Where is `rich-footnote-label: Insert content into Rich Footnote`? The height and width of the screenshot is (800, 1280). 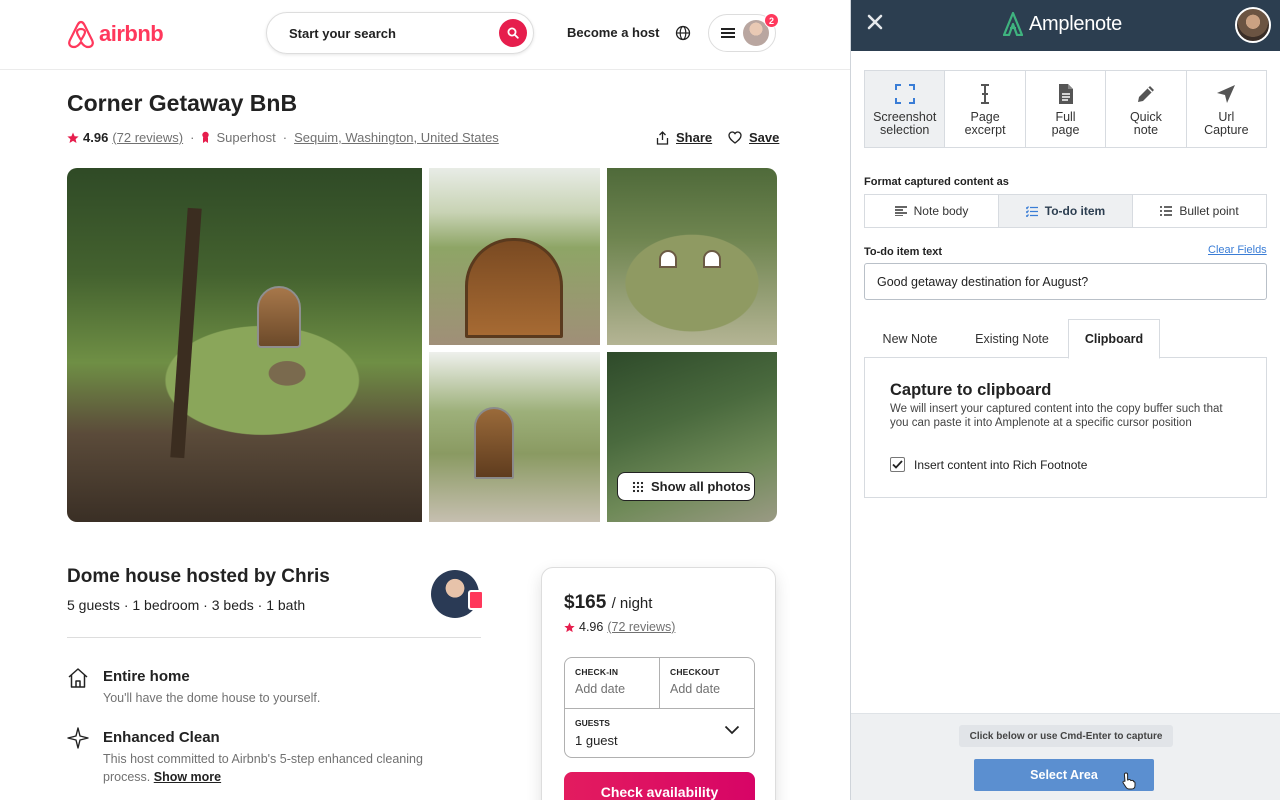
rich-footnote-label: Insert content into Rich Footnote is located at coordinates (1001, 464).